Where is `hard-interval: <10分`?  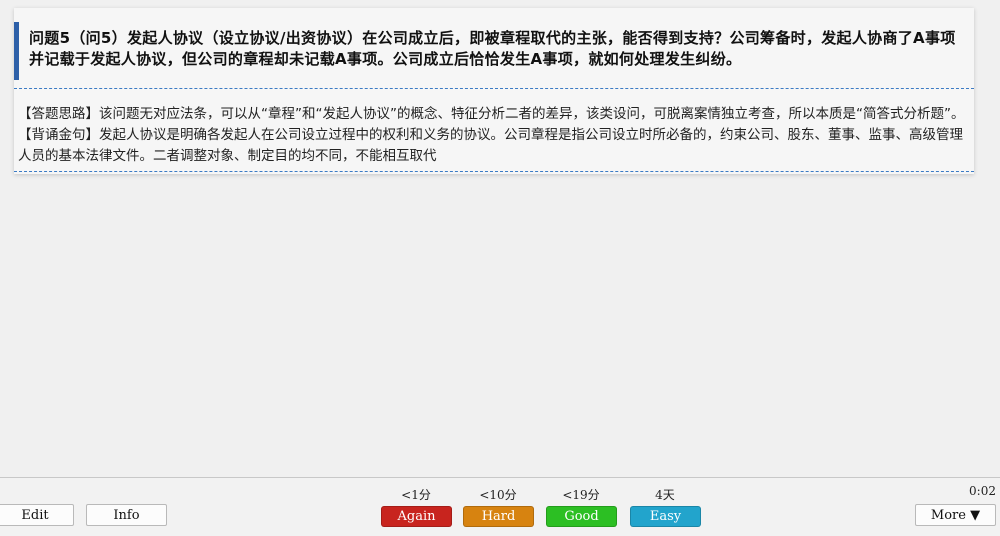 hard-interval: <10分 is located at coordinates (498, 495).